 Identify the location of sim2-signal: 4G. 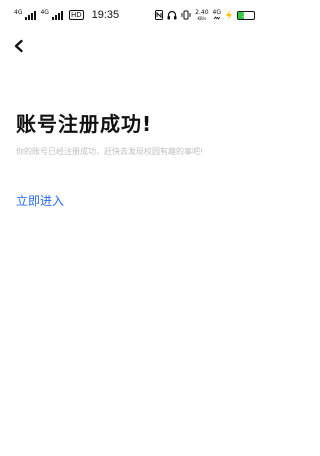
(51, 14).